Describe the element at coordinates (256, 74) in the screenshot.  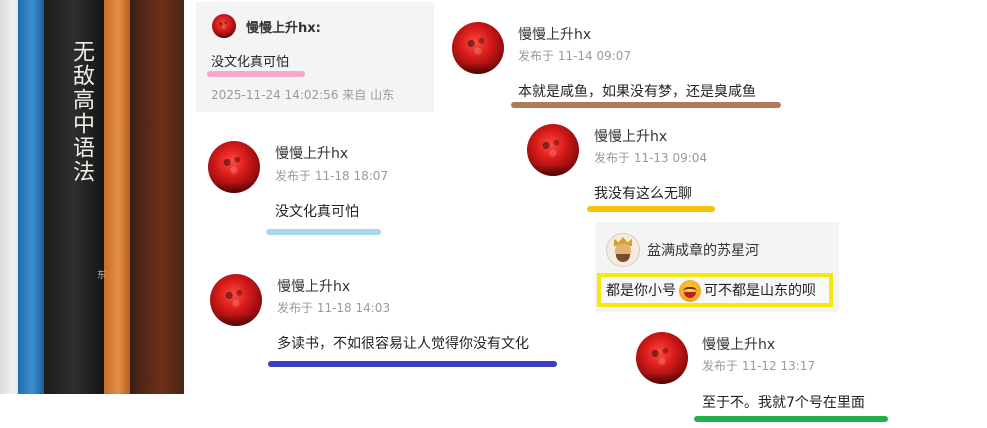
I see `reply-text-underline` at that location.